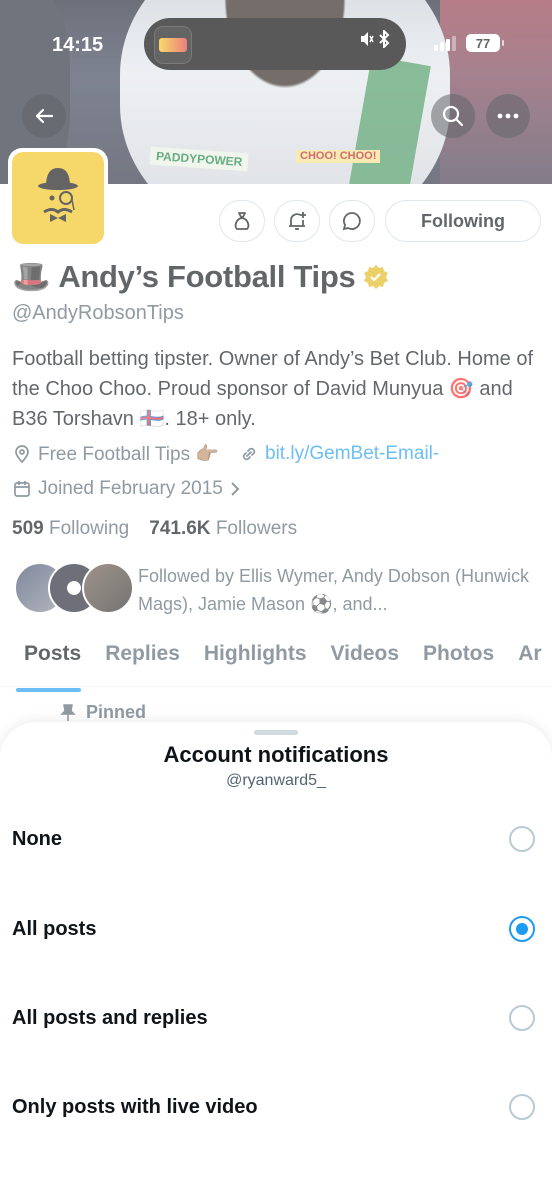 Image resolution: width=552 pixels, height=1200 pixels. What do you see at coordinates (135, 1107) in the screenshot?
I see `option-label: Only posts with live video` at bounding box center [135, 1107].